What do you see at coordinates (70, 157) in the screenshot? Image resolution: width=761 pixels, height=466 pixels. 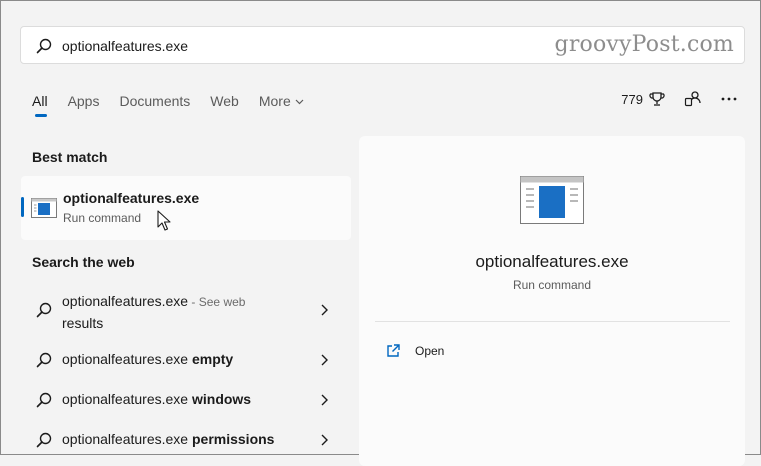 I see `best-match-heading: Best match` at bounding box center [70, 157].